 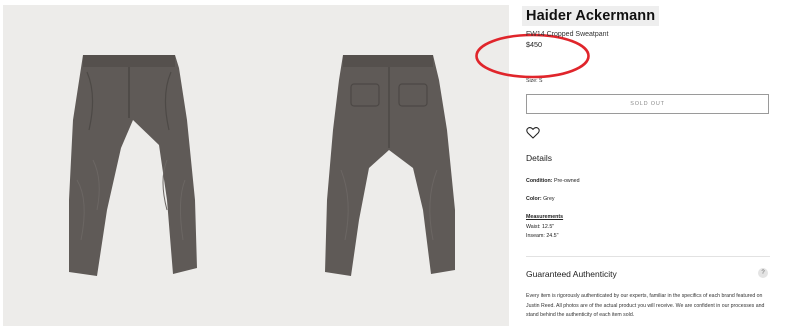 What do you see at coordinates (389, 165) in the screenshot?
I see `product-image-back` at bounding box center [389, 165].